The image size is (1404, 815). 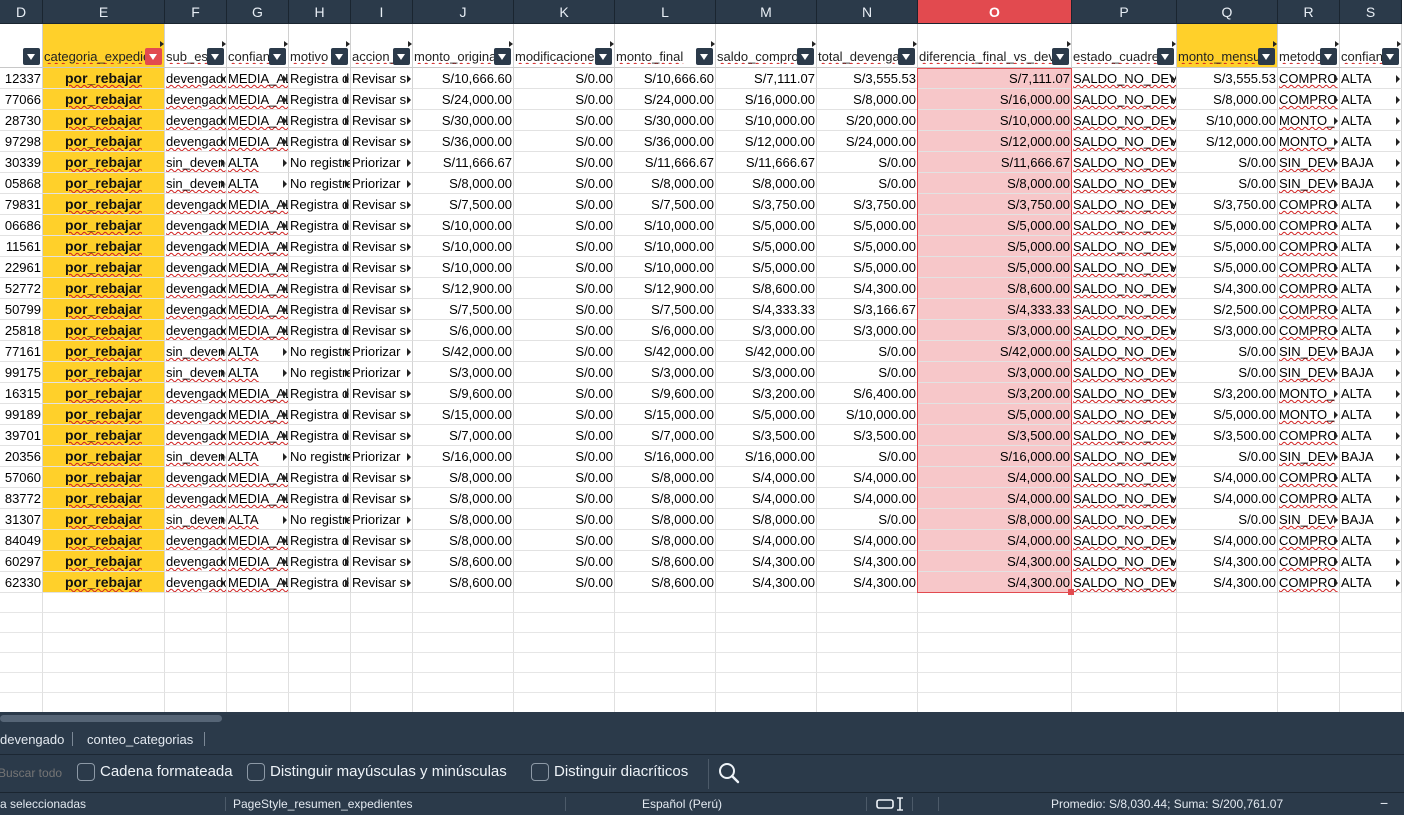 I want to click on cell-g-row: MEDIA_ALTA, so click(x=258, y=561).